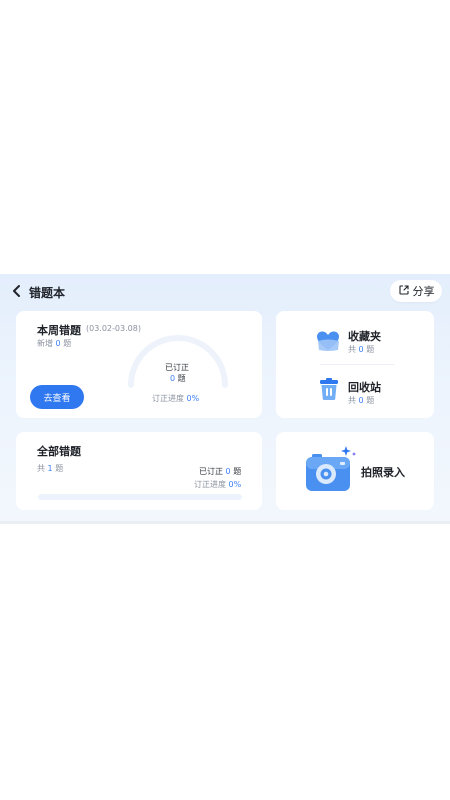 The image size is (450, 800). I want to click on recycle-label: 回收站, so click(364, 387).